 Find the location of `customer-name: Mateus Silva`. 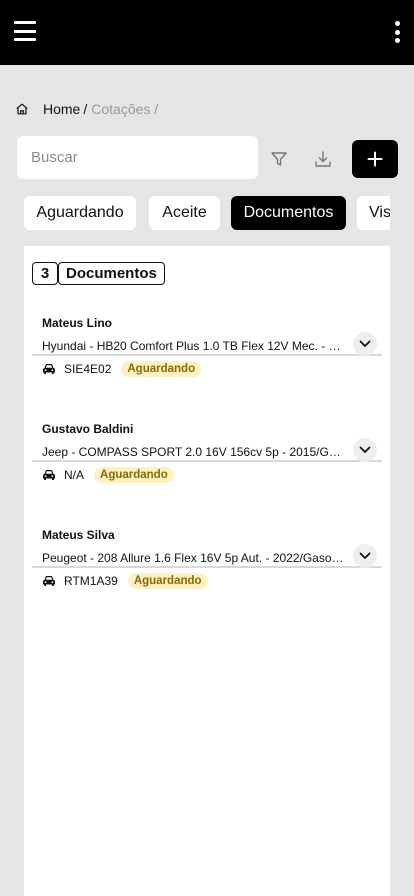

customer-name: Mateus Silva is located at coordinates (78, 535).